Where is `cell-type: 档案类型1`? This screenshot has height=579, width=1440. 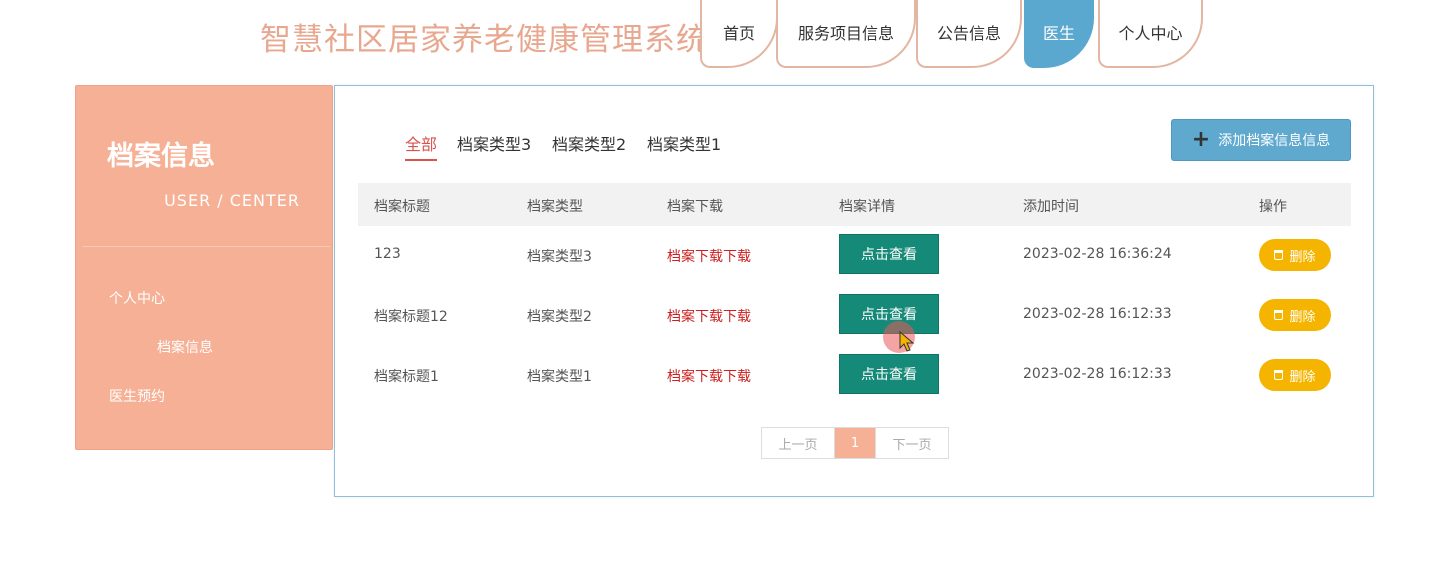
cell-type: 档案类型1 is located at coordinates (559, 377).